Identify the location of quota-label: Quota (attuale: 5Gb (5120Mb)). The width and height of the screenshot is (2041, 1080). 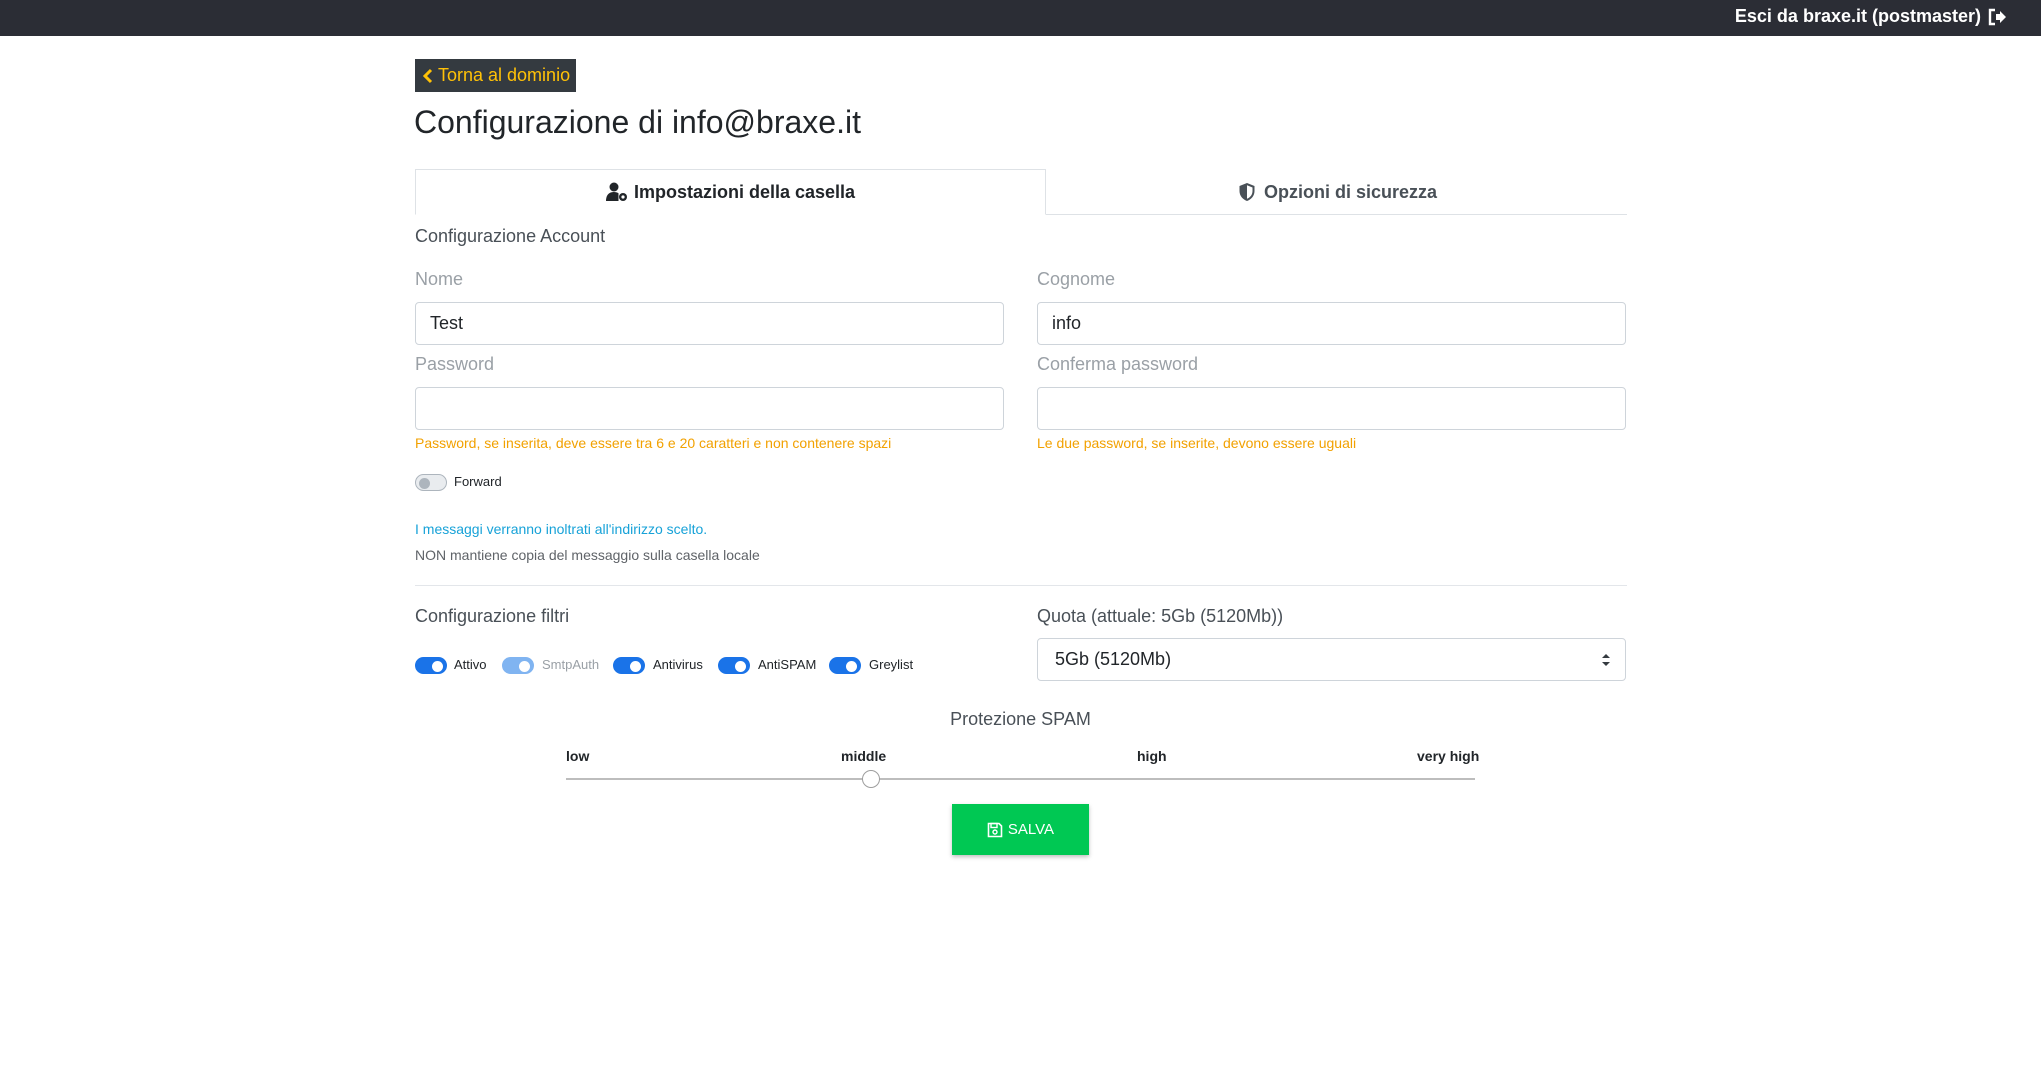
(1160, 616).